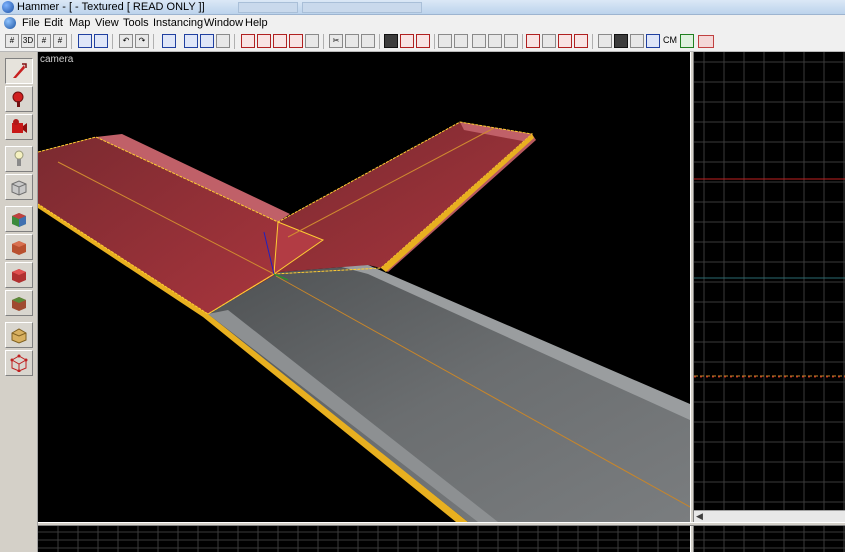 The width and height of the screenshot is (845, 552). Describe the element at coordinates (549, 41) in the screenshot. I see `entity-report-icon` at that location.